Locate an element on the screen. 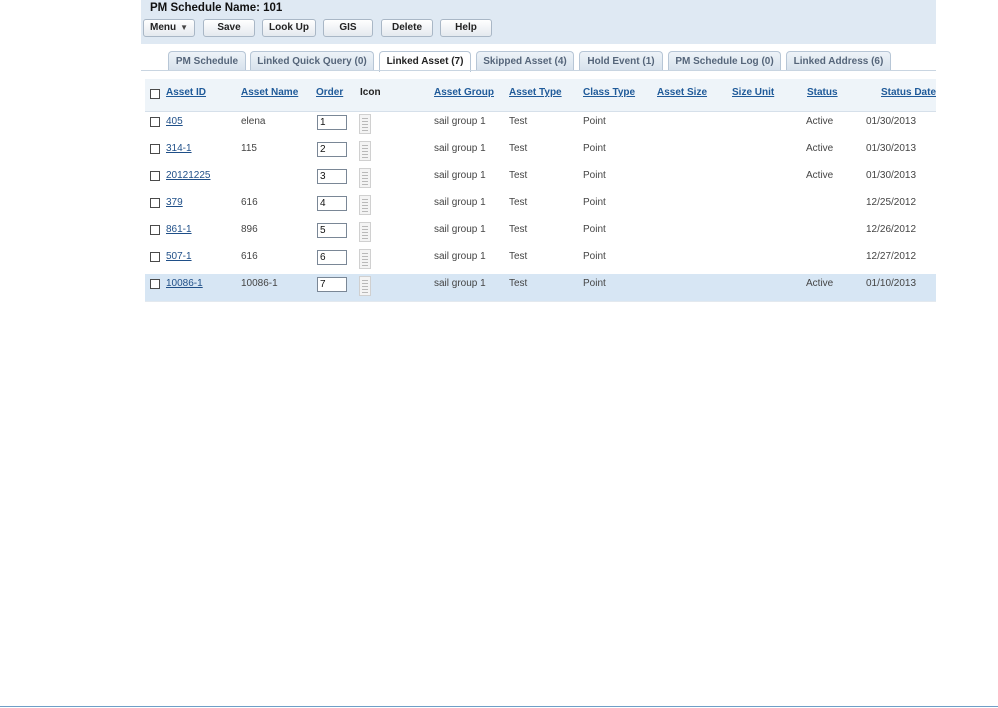 The height and width of the screenshot is (708, 998). asset-name: elena is located at coordinates (253, 121).